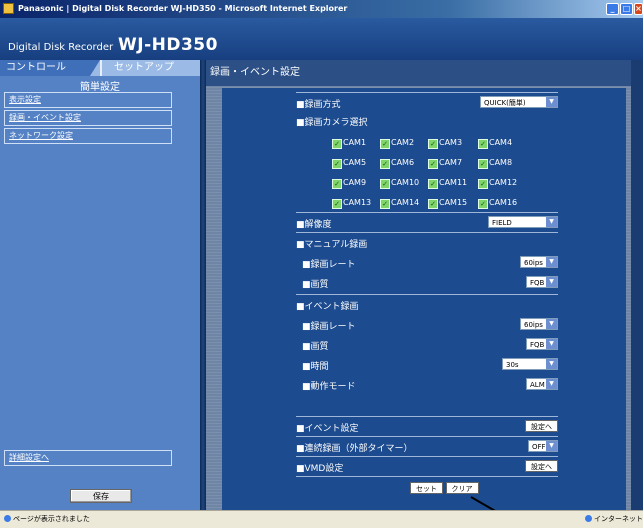 This screenshot has height=528, width=643. Describe the element at coordinates (351, 203) in the screenshot. I see `camera-checkbox-13: ✓ CAM13` at that location.